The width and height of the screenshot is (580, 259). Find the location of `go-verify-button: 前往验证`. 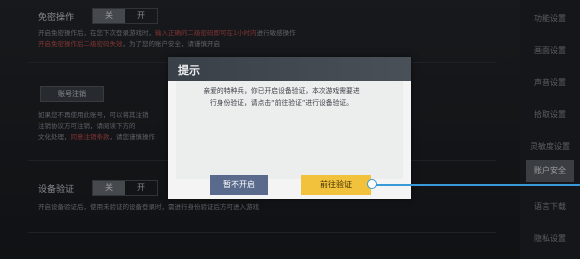

go-verify-button: 前往验证 is located at coordinates (336, 185).